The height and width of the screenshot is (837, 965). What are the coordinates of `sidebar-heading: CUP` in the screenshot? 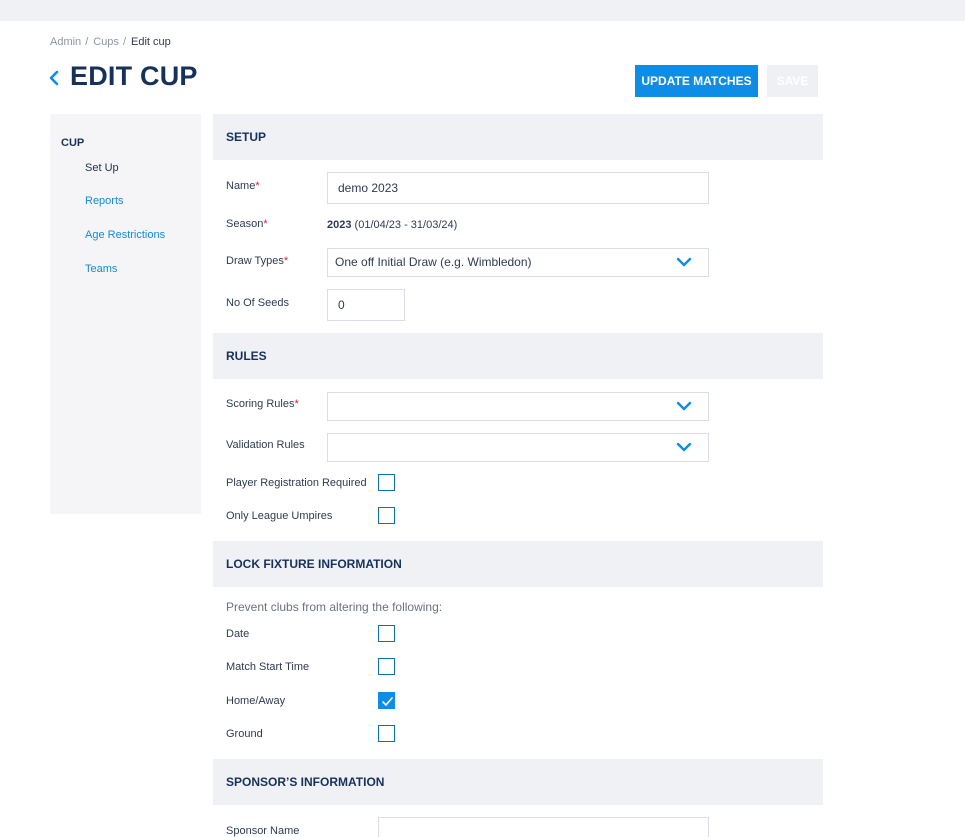 It's located at (73, 143).